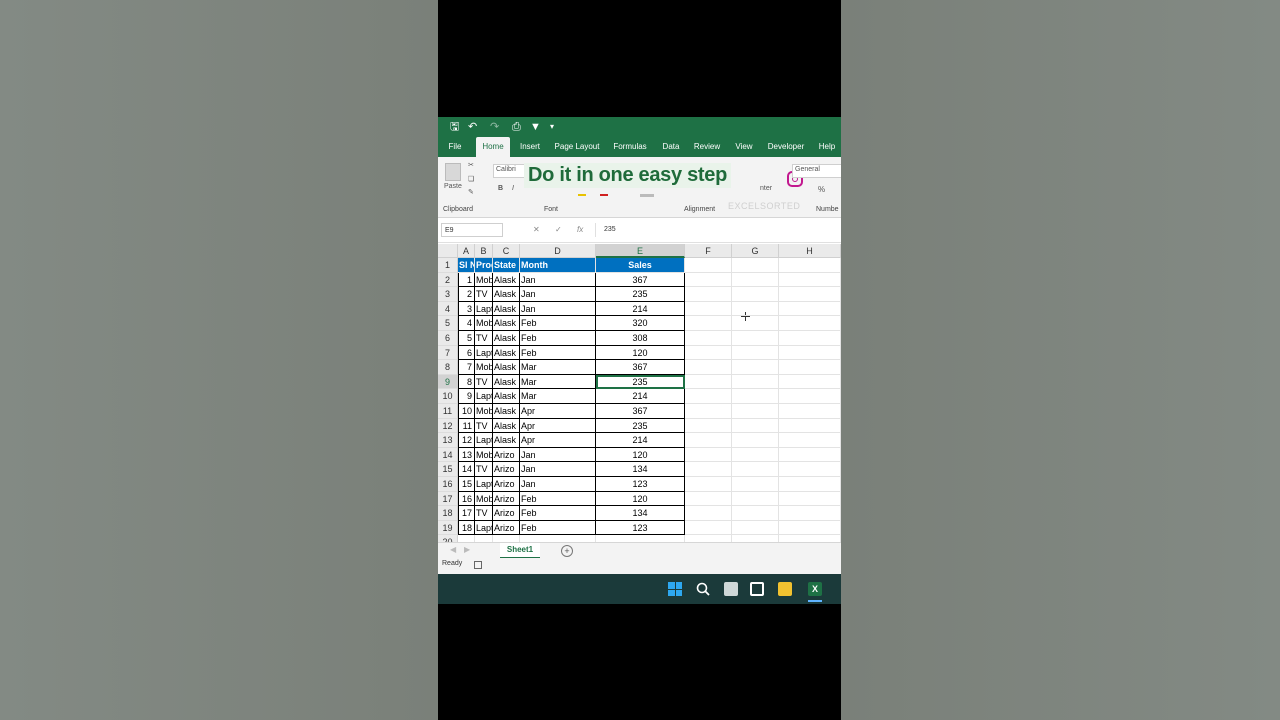  I want to click on table-cell: 10, so click(466, 411).